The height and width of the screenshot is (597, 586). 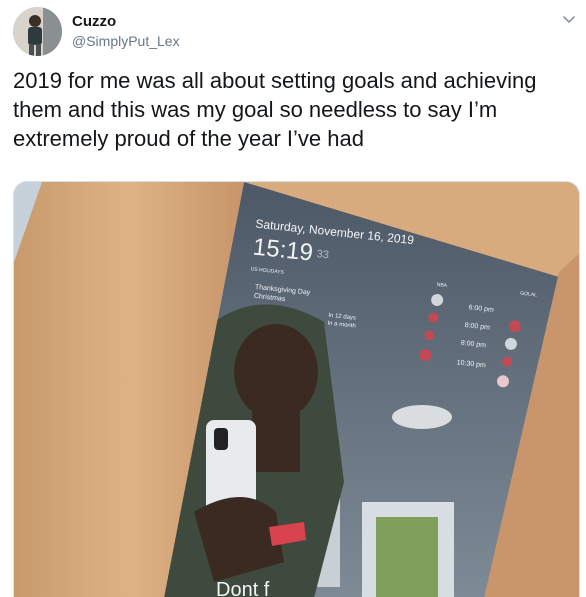 I want to click on avatar-image, so click(x=37, y=31).